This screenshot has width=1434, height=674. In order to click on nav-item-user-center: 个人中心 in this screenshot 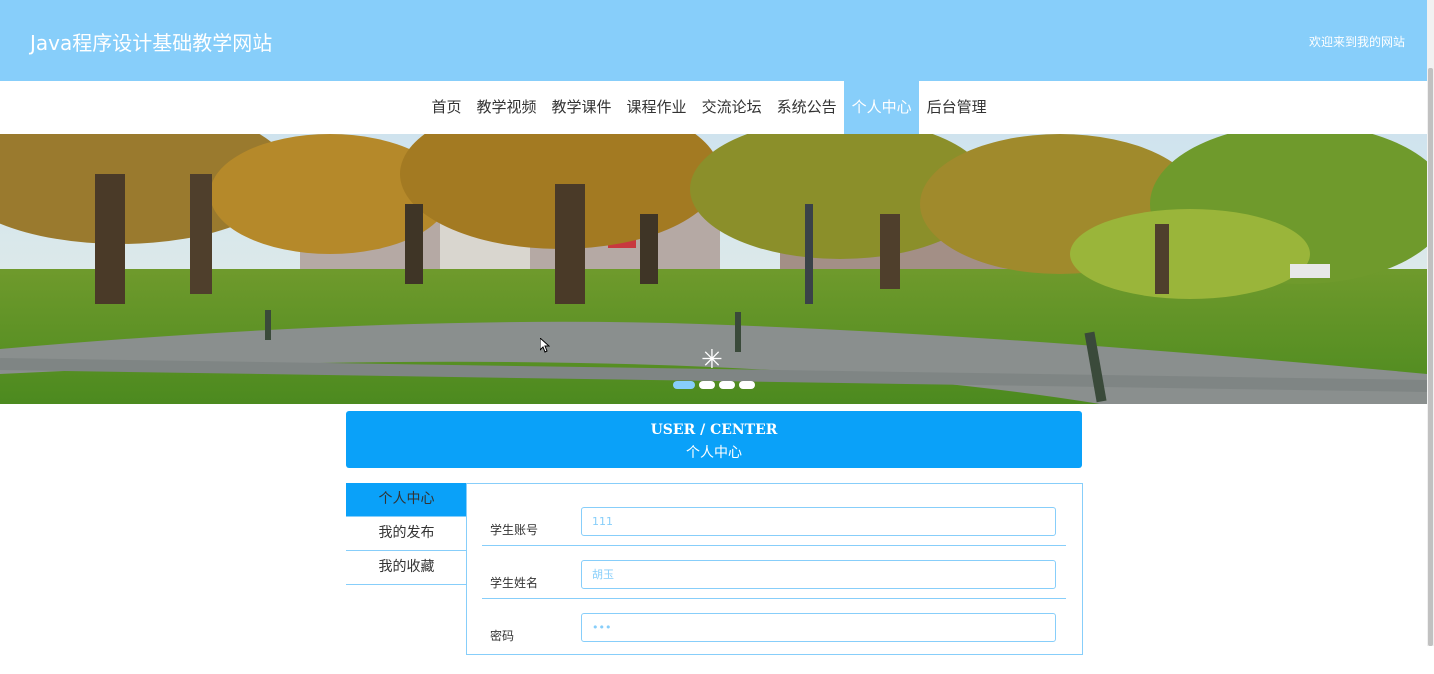, I will do `click(882, 107)`.